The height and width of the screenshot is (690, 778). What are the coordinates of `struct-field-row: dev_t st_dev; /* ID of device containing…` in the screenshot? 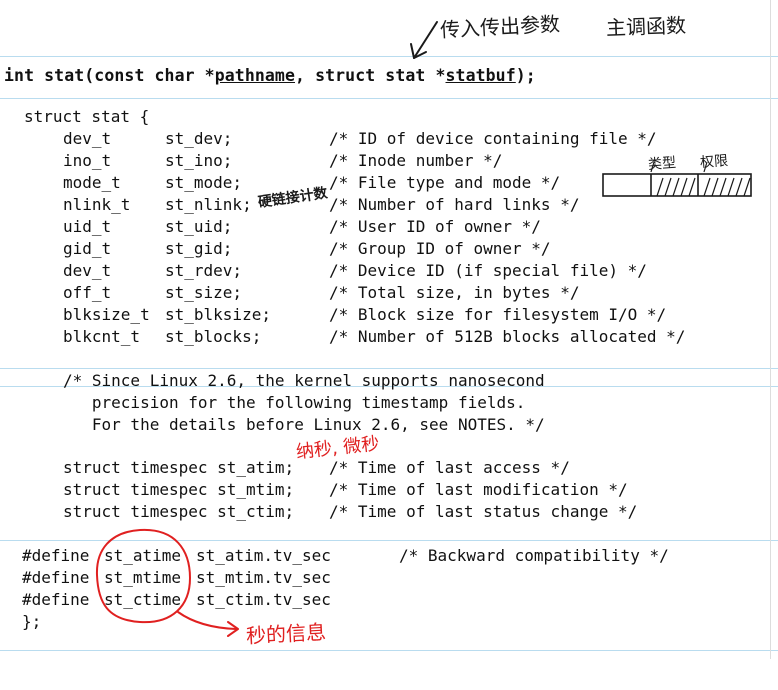 It's located at (328, 139).